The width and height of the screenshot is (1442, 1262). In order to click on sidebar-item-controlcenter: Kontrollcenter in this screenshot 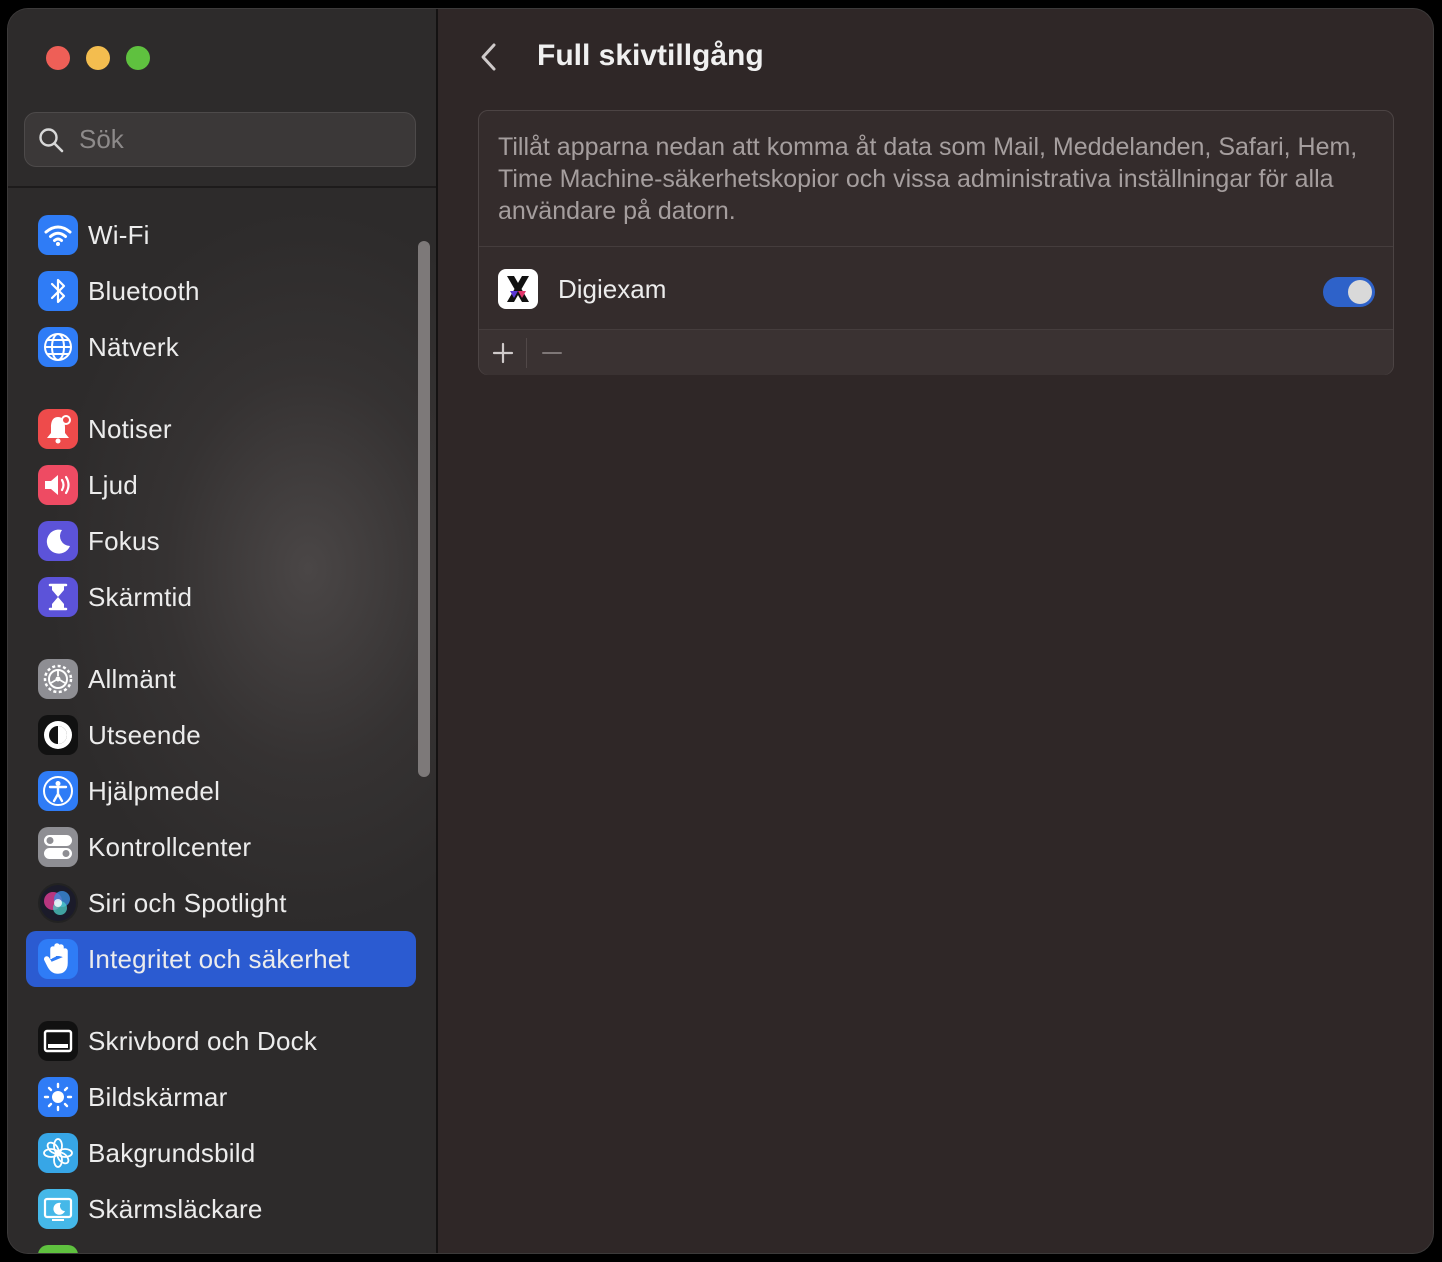, I will do `click(221, 847)`.